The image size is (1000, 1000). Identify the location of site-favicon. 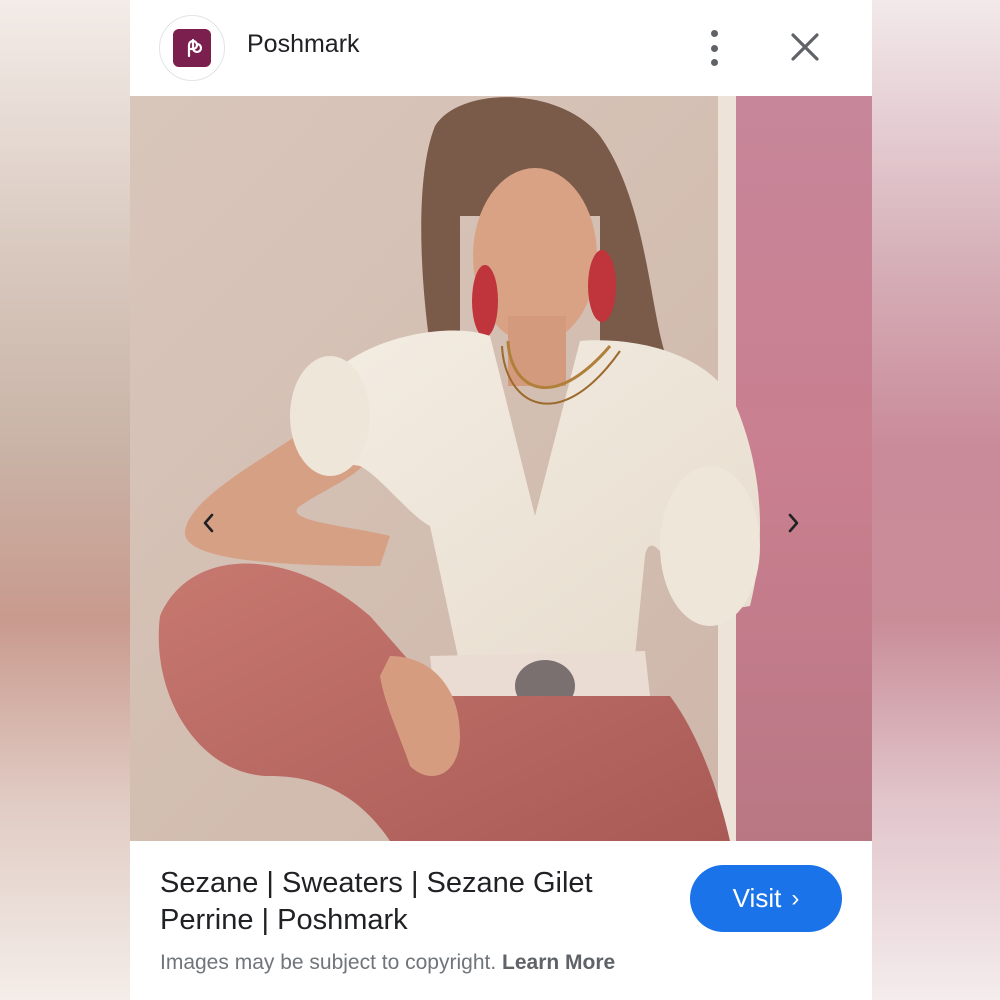
(192, 48).